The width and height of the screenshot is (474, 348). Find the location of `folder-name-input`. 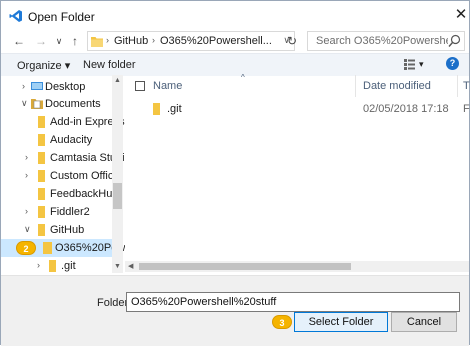

folder-name-input is located at coordinates (293, 302).